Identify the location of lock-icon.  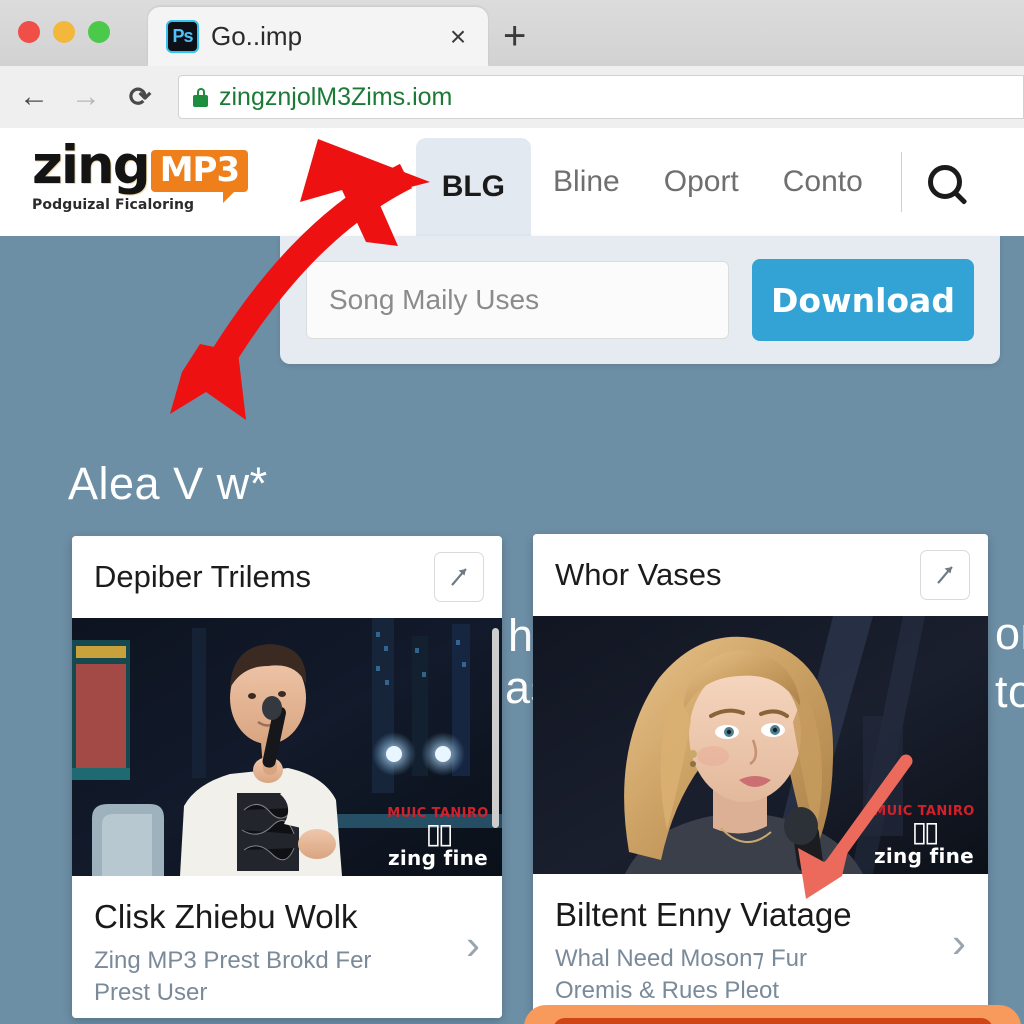
(200, 97).